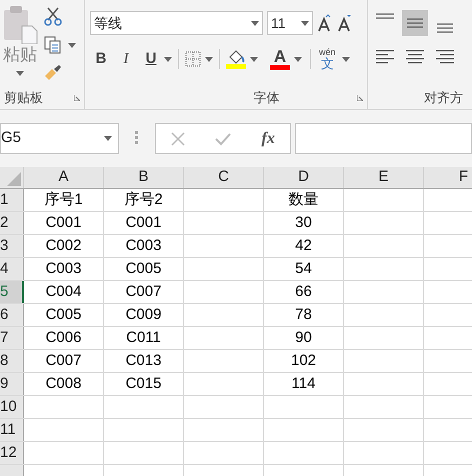  Describe the element at coordinates (144, 177) in the screenshot. I see `column-header: B` at that location.